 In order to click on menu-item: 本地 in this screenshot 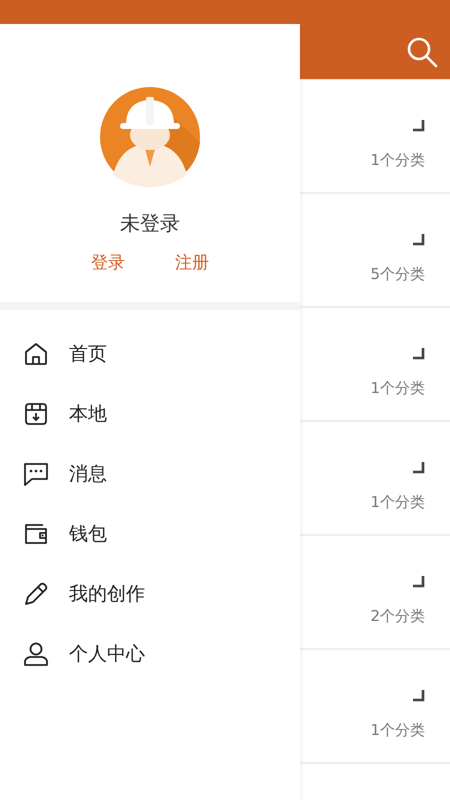, I will do `click(150, 414)`.